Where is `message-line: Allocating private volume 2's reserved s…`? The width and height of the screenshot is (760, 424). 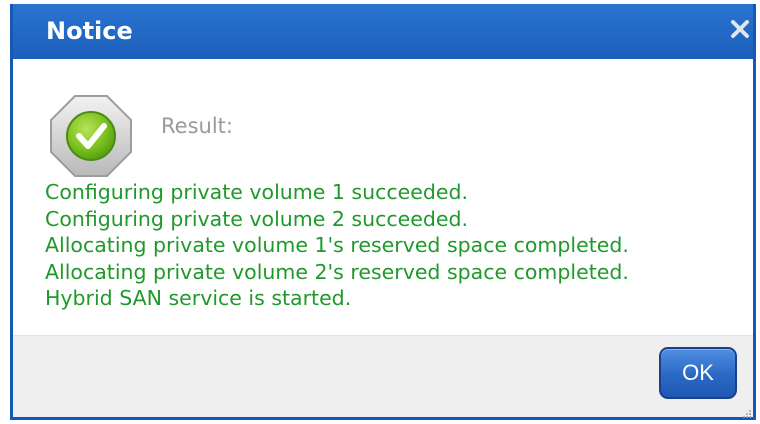 message-line: Allocating private volume 2's reserved s… is located at coordinates (337, 271).